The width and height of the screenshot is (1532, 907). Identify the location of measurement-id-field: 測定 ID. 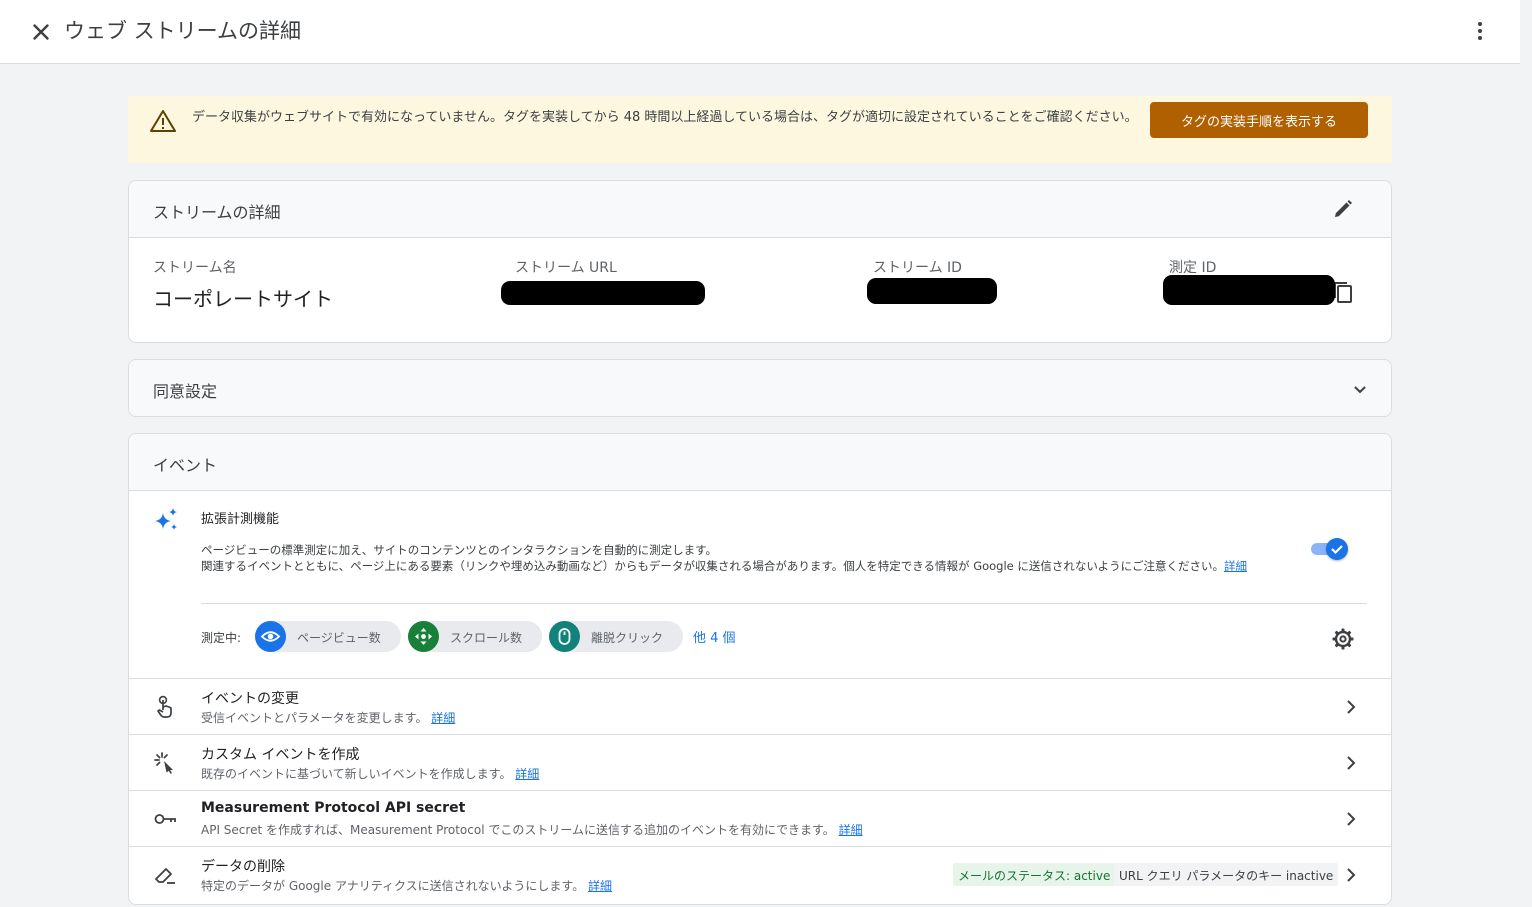
(1192, 267).